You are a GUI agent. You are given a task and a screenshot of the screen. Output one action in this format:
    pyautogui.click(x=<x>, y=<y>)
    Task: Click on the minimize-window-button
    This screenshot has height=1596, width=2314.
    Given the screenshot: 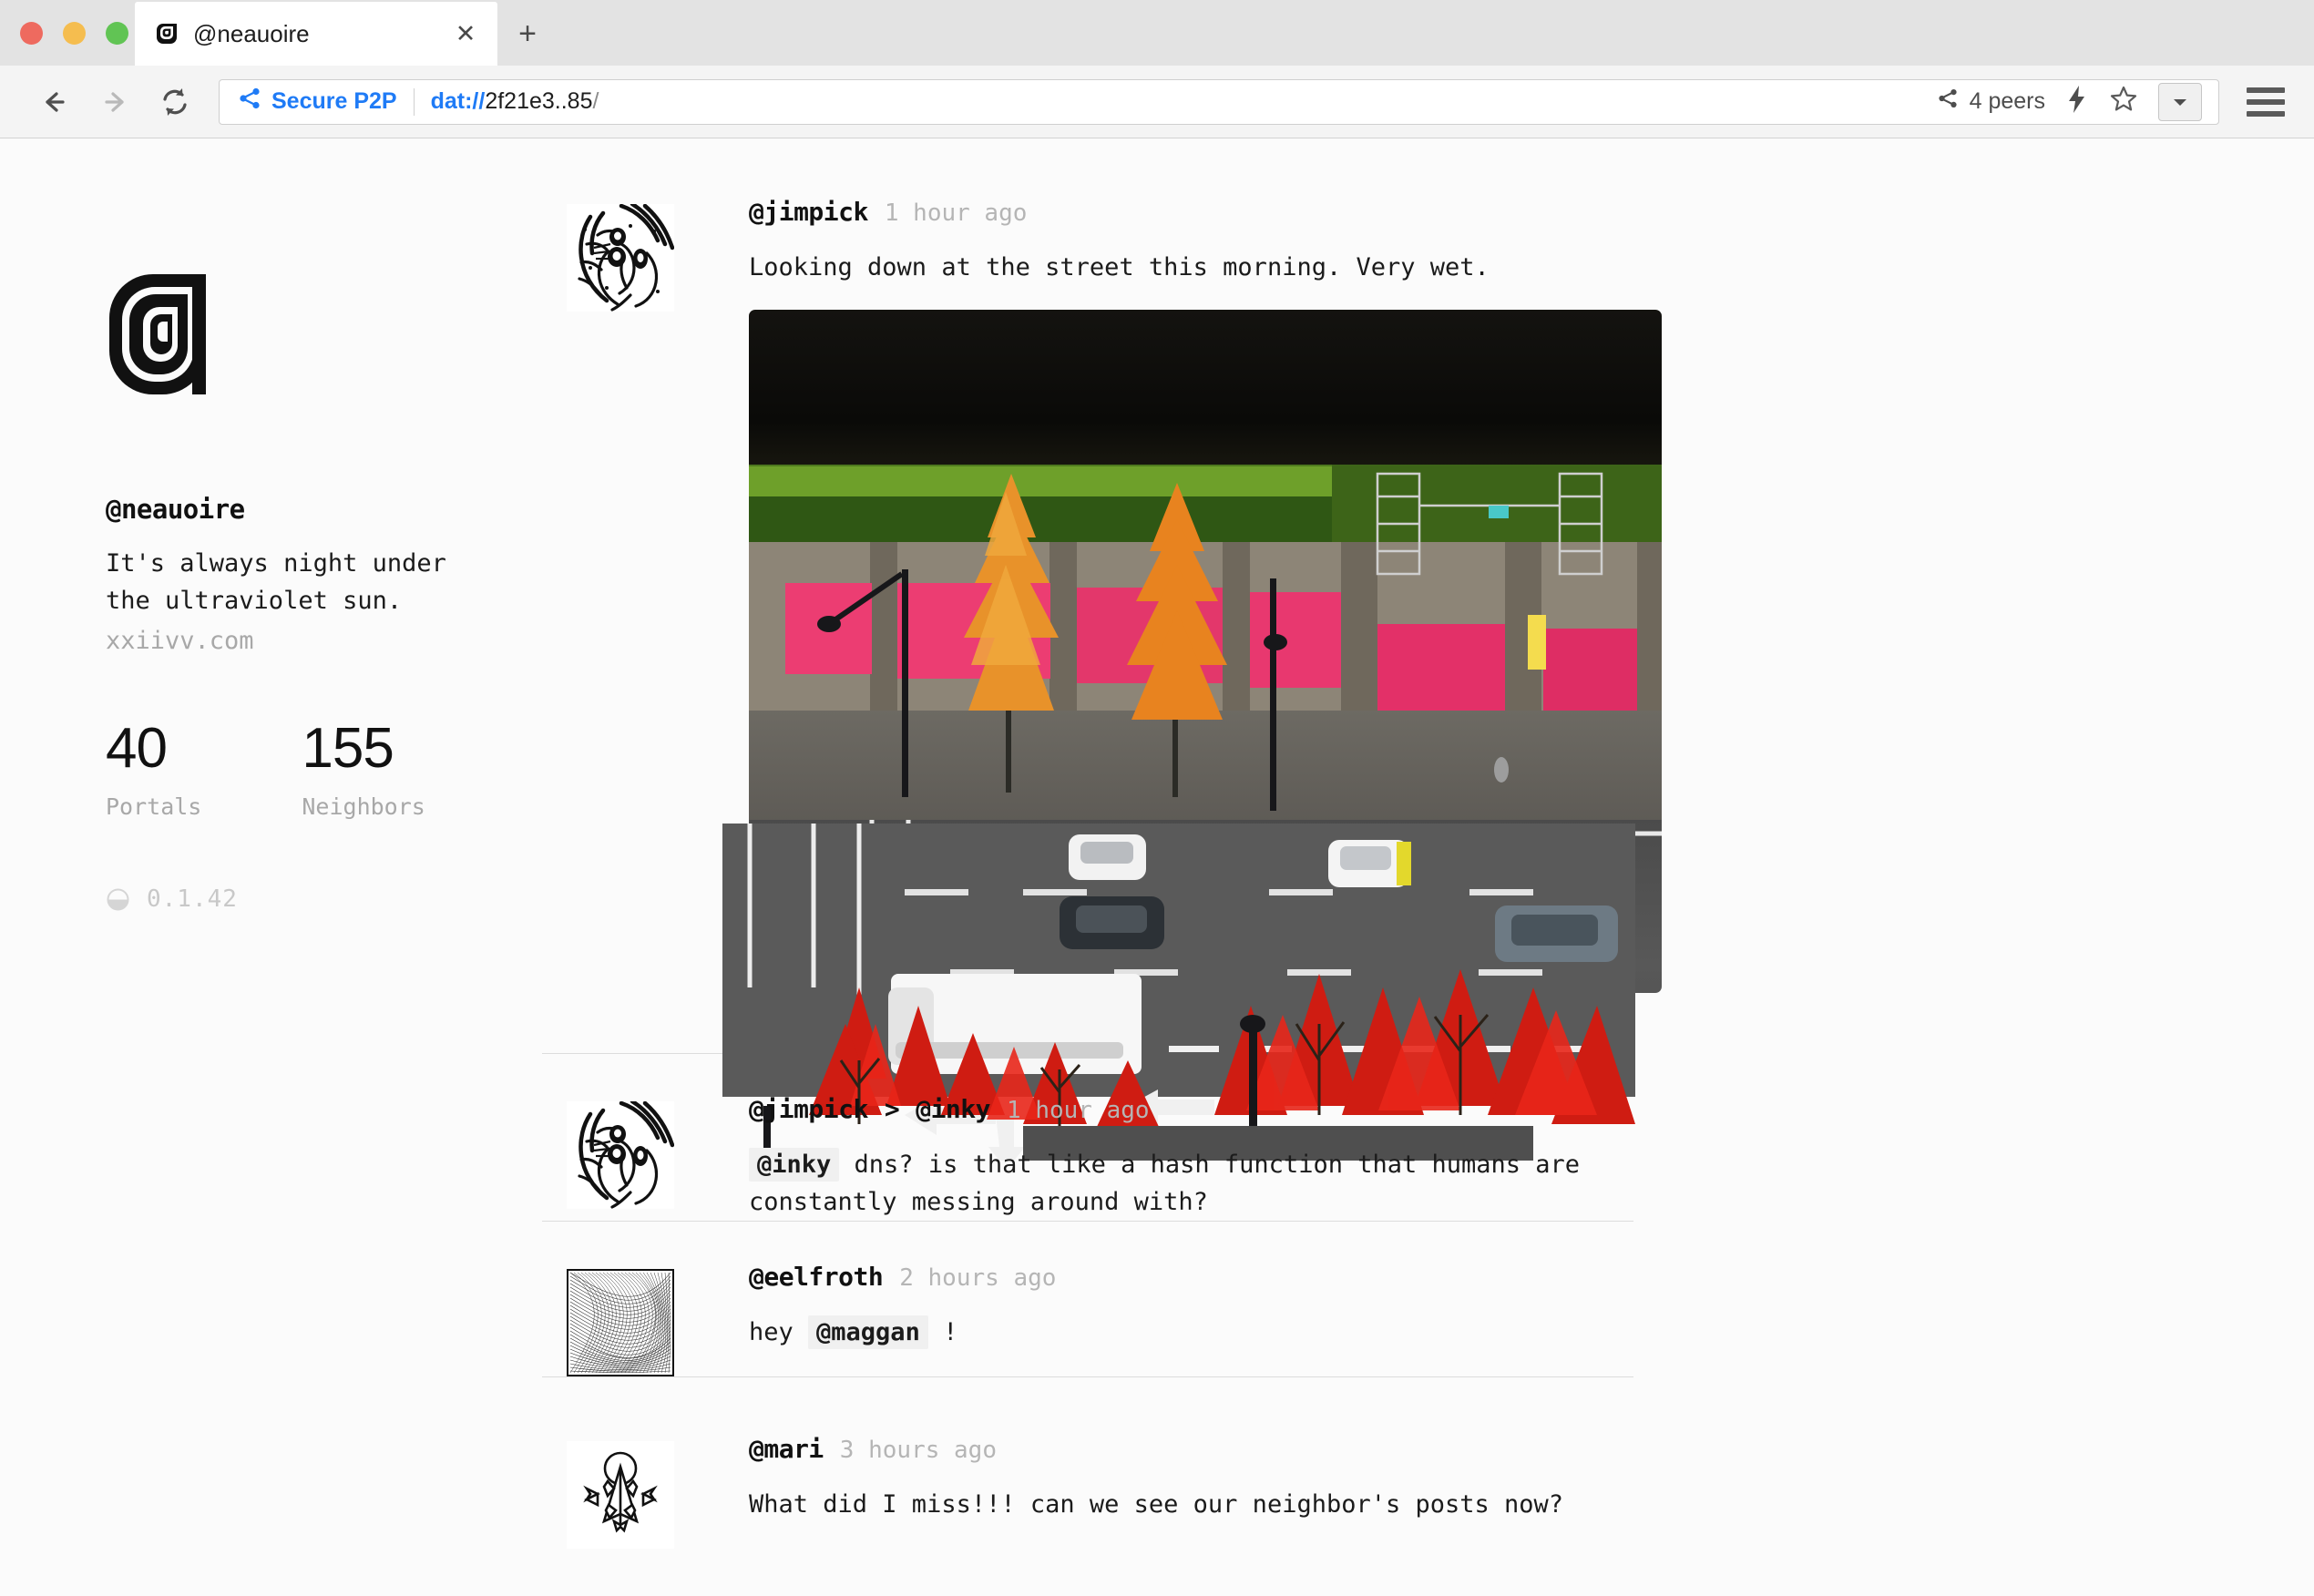 What is the action you would take?
    pyautogui.click(x=74, y=33)
    